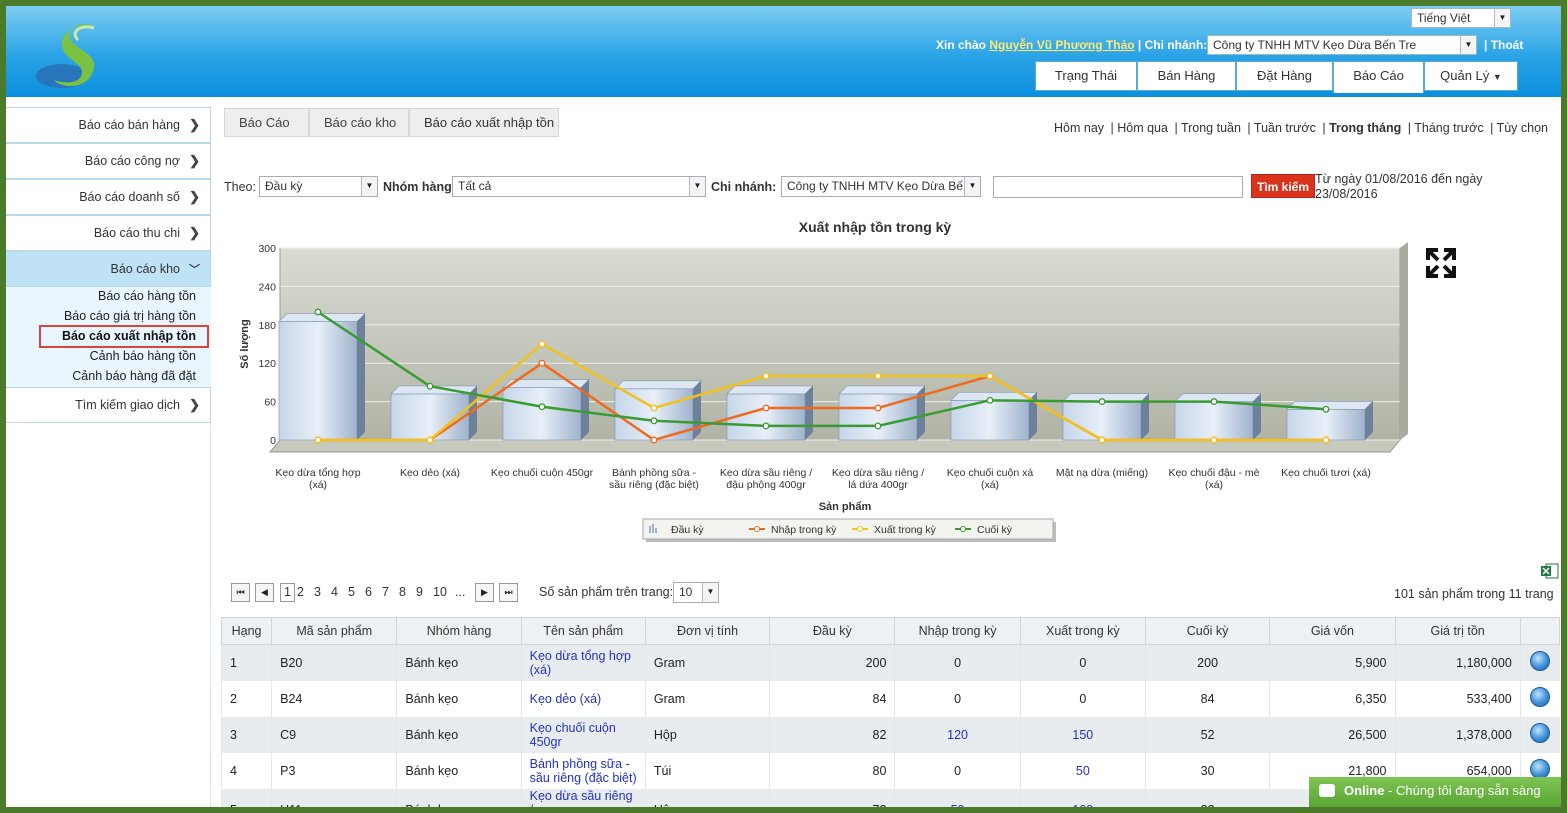 The height and width of the screenshot is (813, 1567). I want to click on submenu-gia-tri-hang-ton: Báo cáo giá trị hàng tồn, so click(130, 316).